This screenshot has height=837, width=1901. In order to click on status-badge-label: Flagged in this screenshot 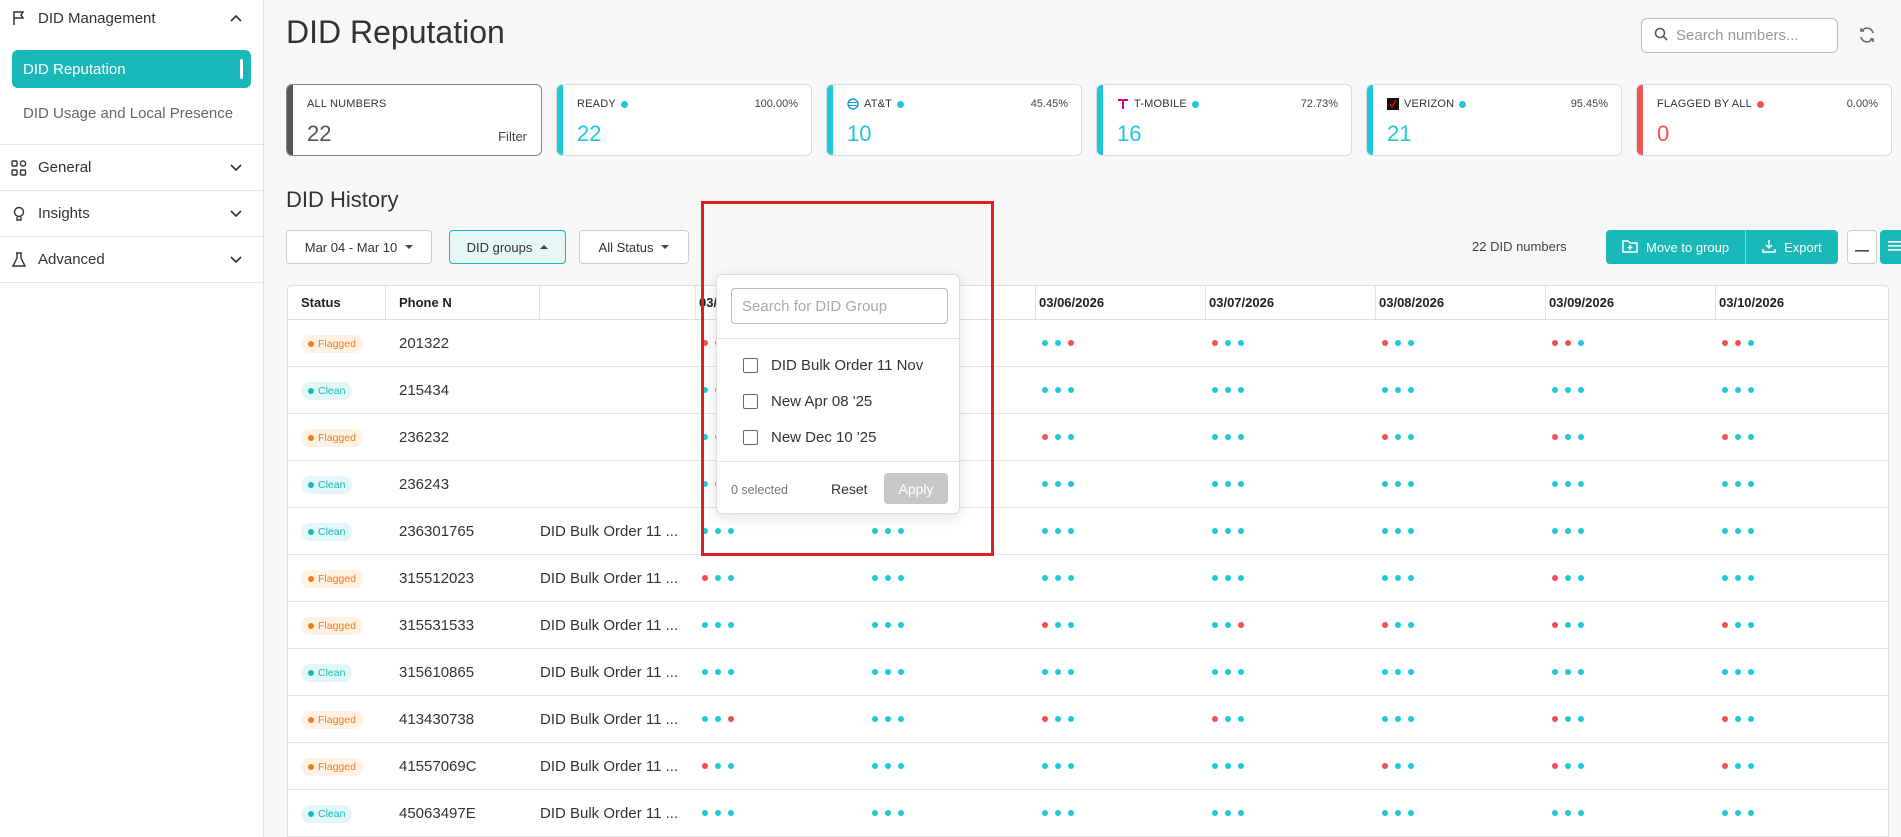, I will do `click(337, 766)`.